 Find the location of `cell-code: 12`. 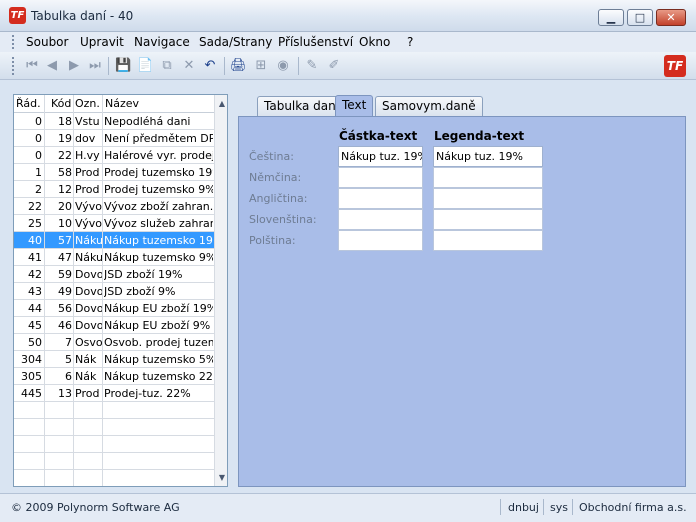

cell-code: 12 is located at coordinates (65, 189).